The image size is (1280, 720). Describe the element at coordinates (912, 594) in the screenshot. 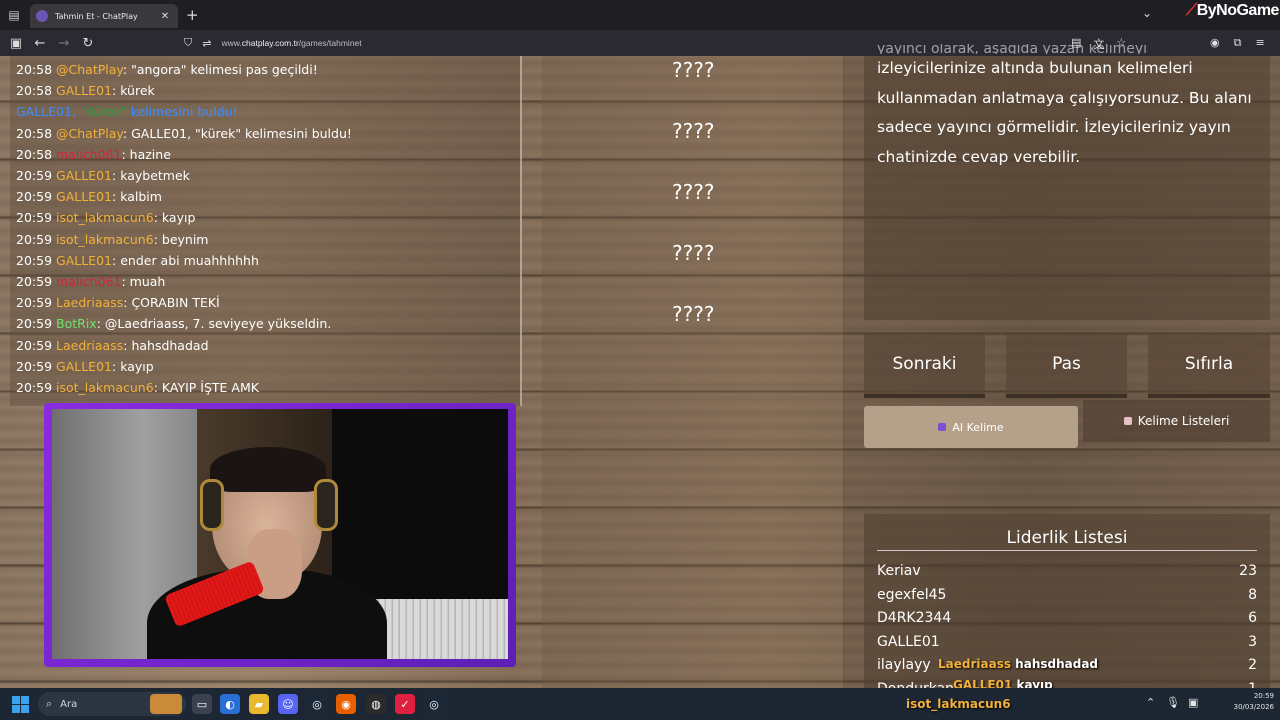

I see `leaderboard-name: egexfel45` at that location.